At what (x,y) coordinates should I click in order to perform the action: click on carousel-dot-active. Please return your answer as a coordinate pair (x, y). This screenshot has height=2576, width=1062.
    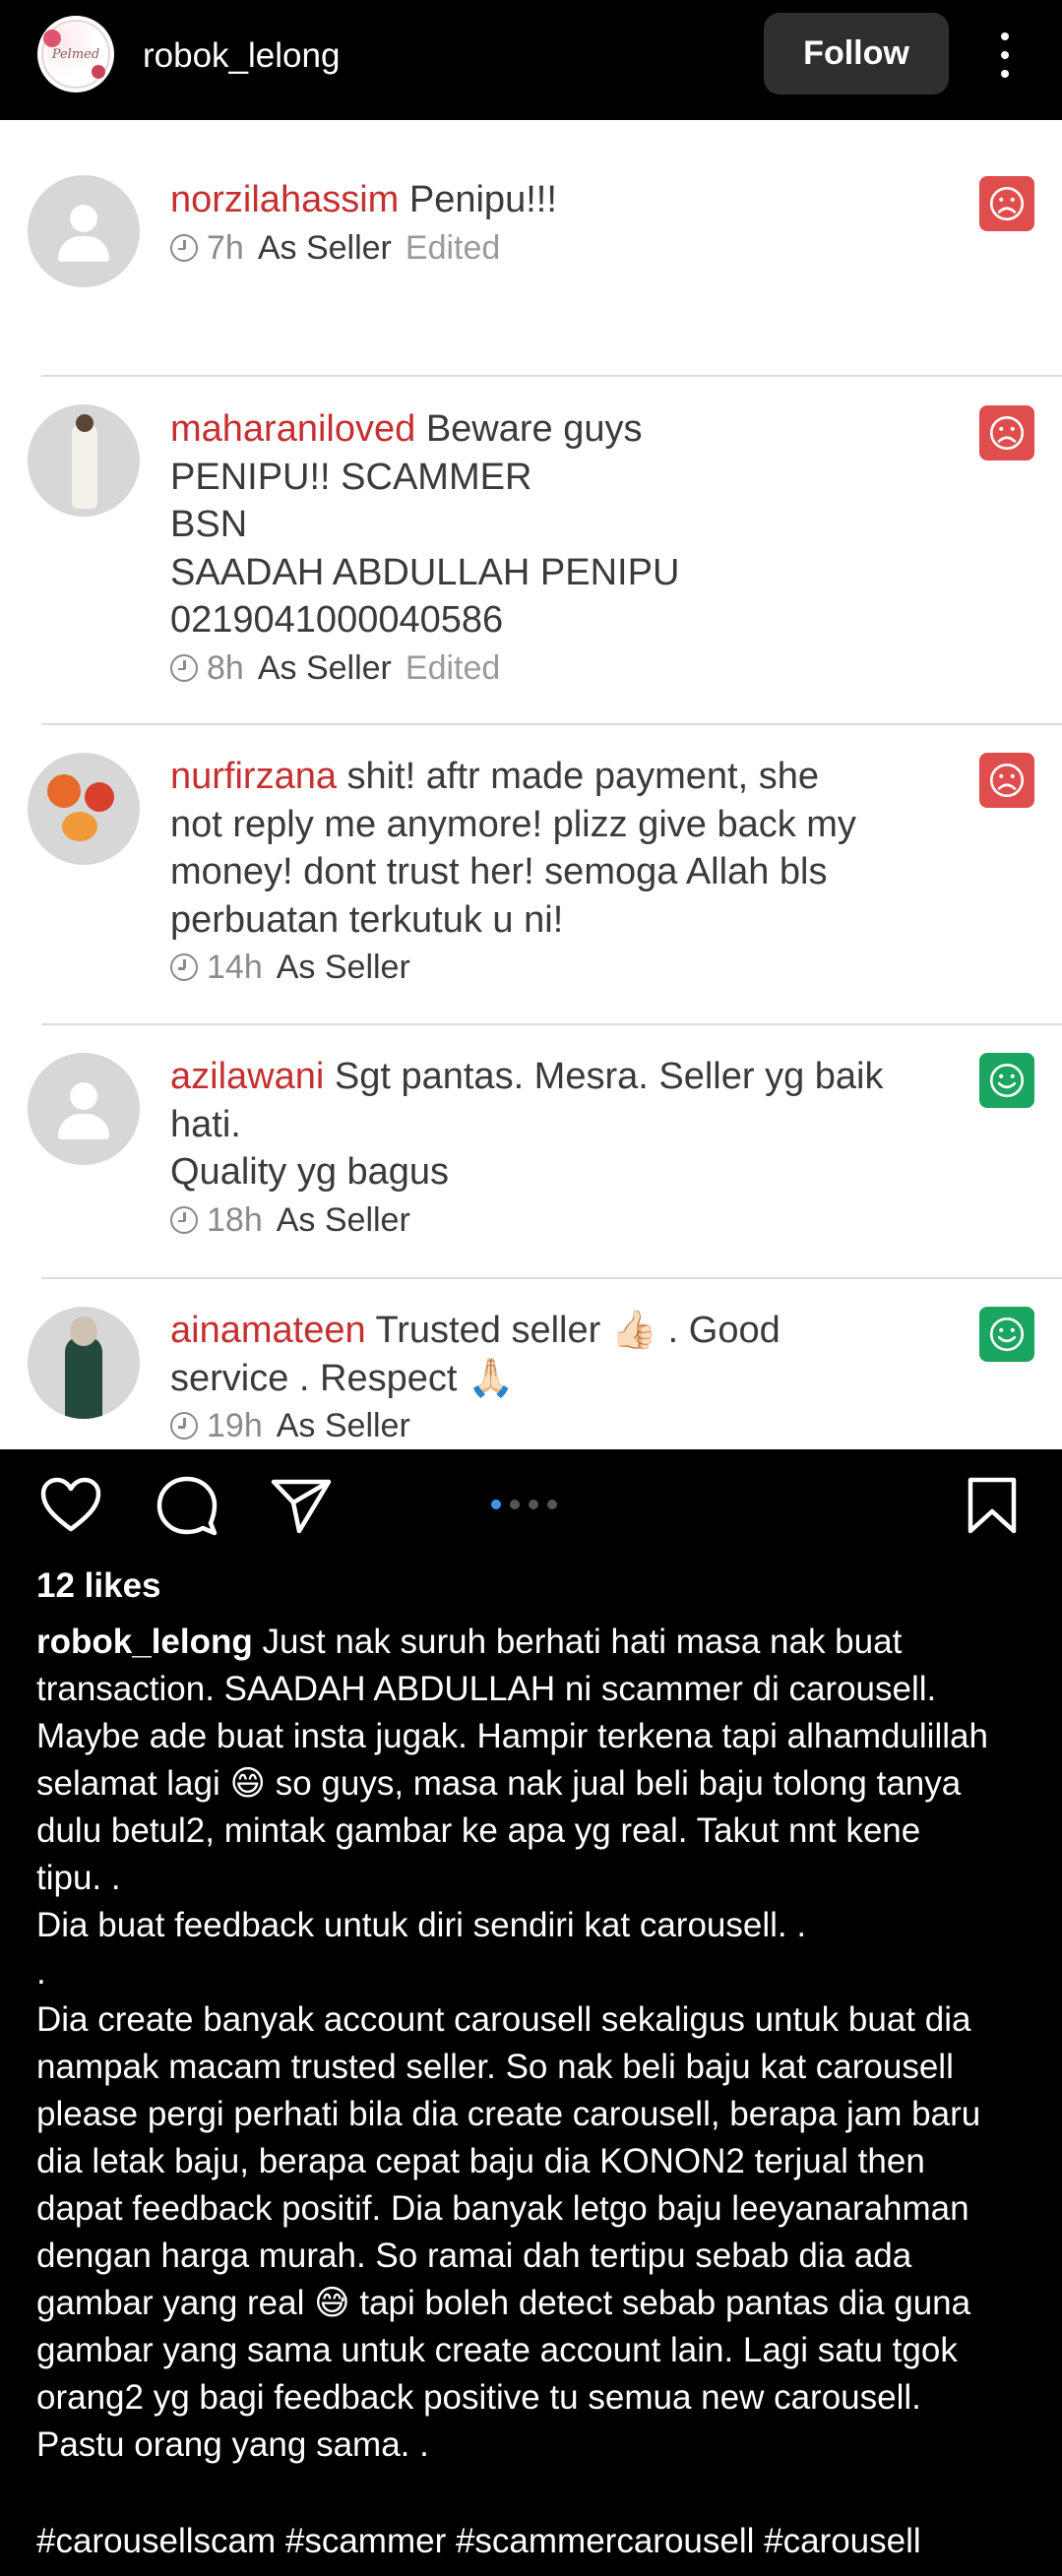
    Looking at the image, I should click on (496, 1504).